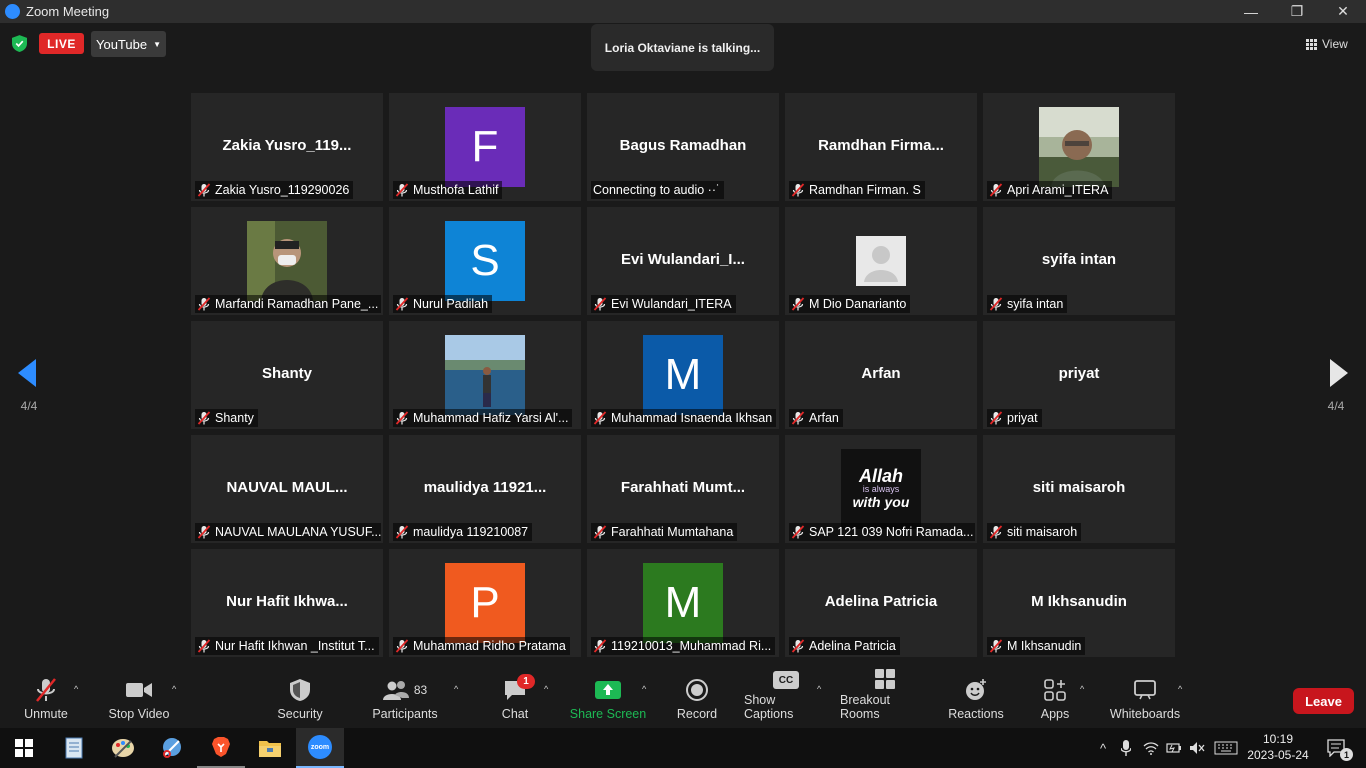  Describe the element at coordinates (881, 261) in the screenshot. I see `participant-tile: M Dio Danarianto` at that location.